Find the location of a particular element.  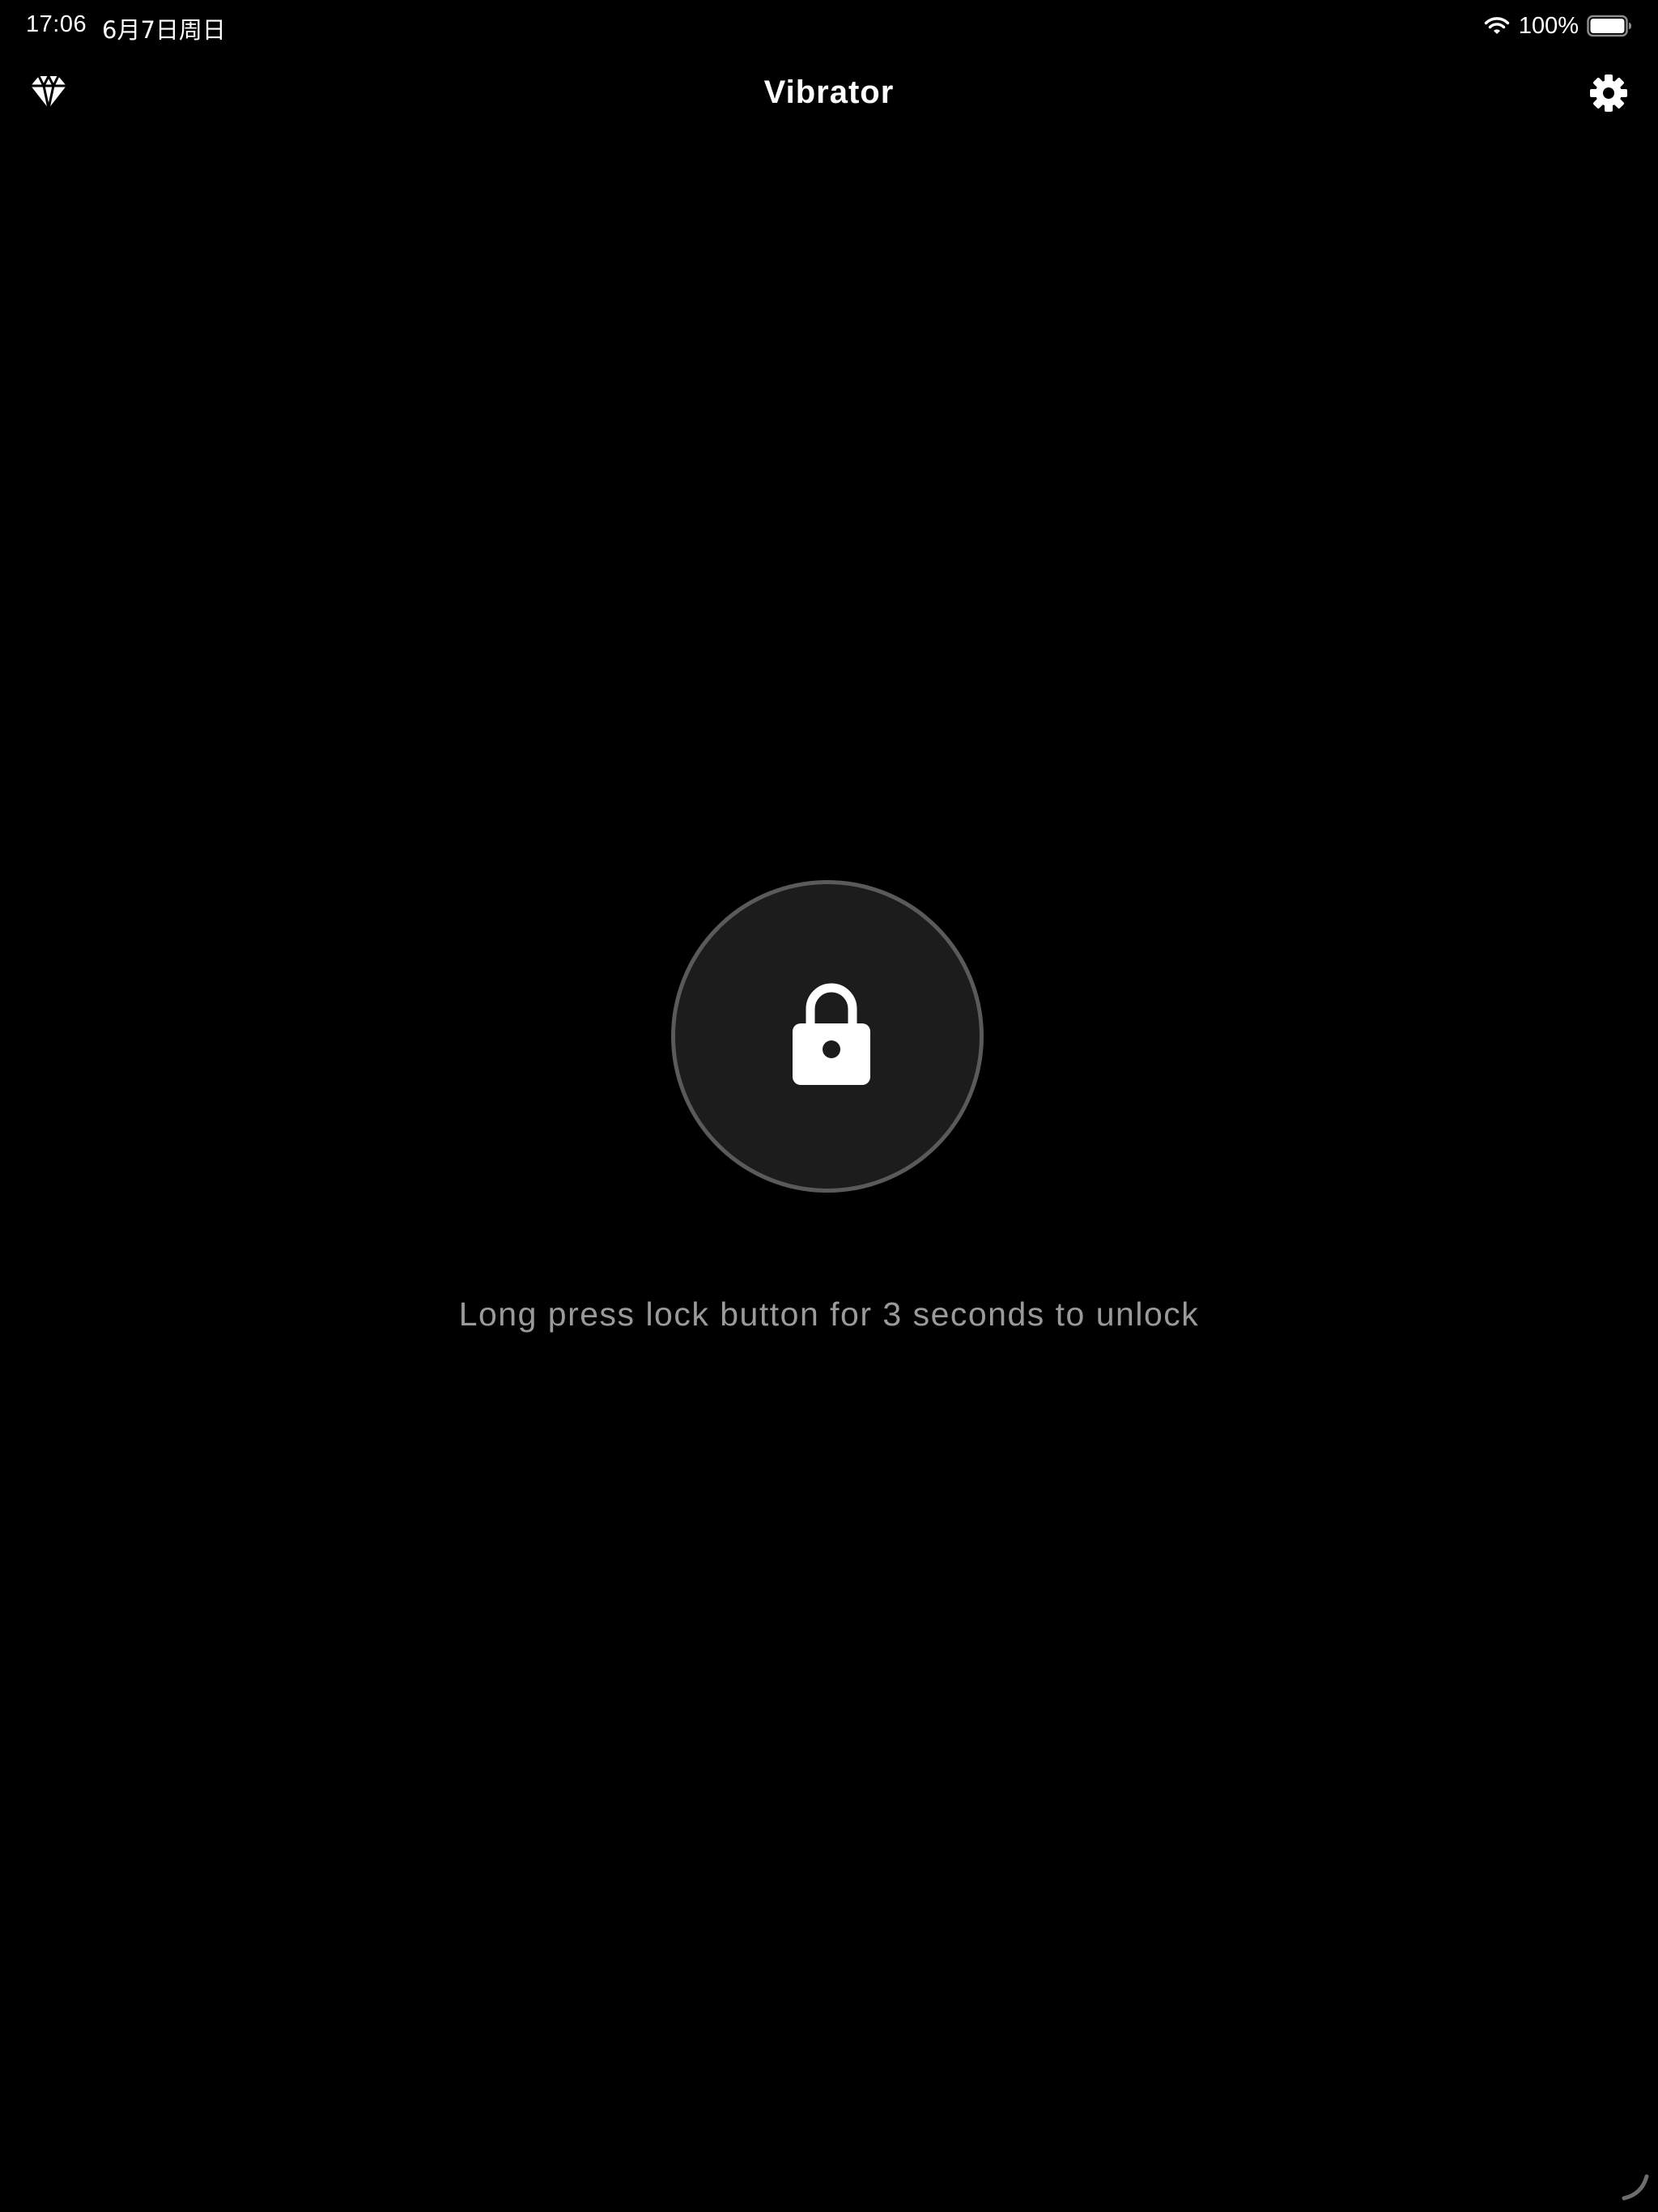

status-time: 17:06 is located at coordinates (56, 24).